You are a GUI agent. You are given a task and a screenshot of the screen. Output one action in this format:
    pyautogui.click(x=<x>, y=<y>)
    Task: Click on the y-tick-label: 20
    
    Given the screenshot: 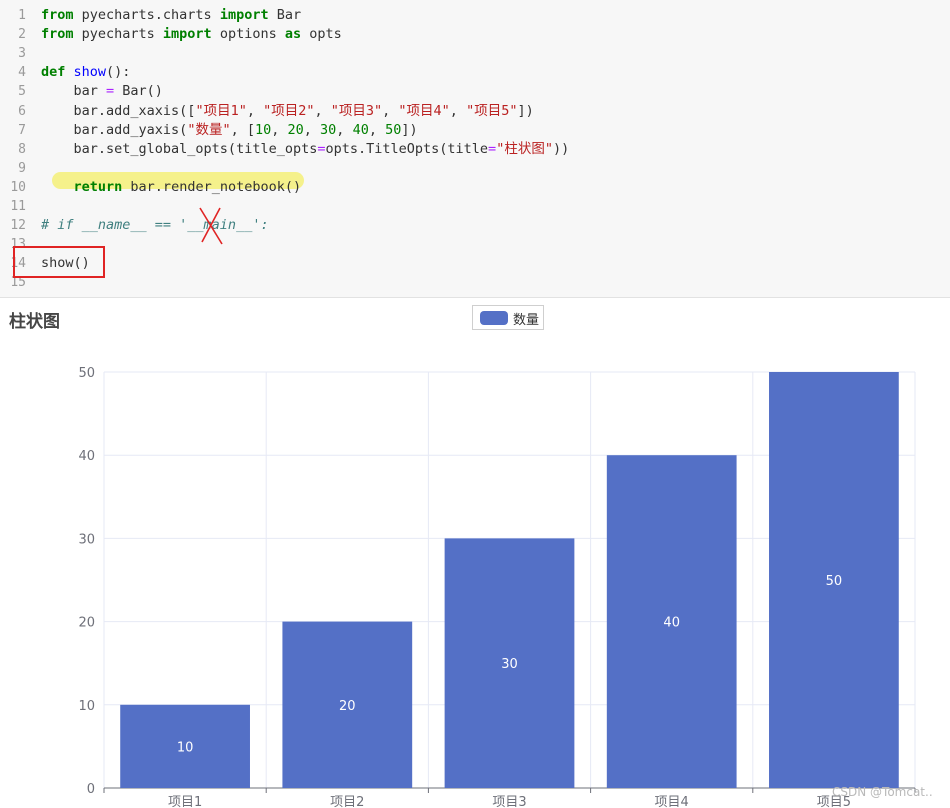 What is the action you would take?
    pyautogui.click(x=86, y=623)
    